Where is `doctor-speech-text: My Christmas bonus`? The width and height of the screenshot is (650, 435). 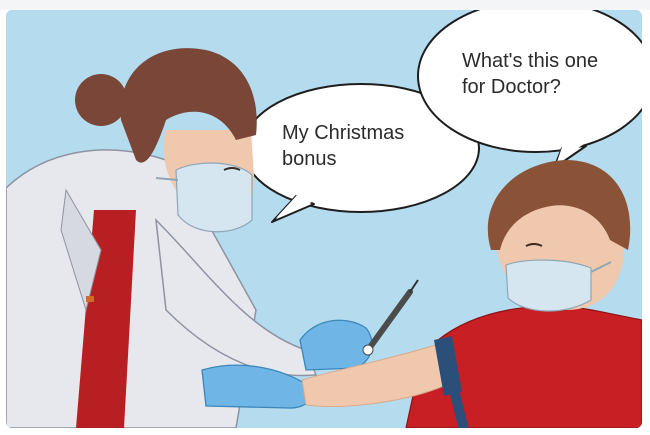
doctor-speech-text: My Christmas bonus is located at coordinates (343, 146).